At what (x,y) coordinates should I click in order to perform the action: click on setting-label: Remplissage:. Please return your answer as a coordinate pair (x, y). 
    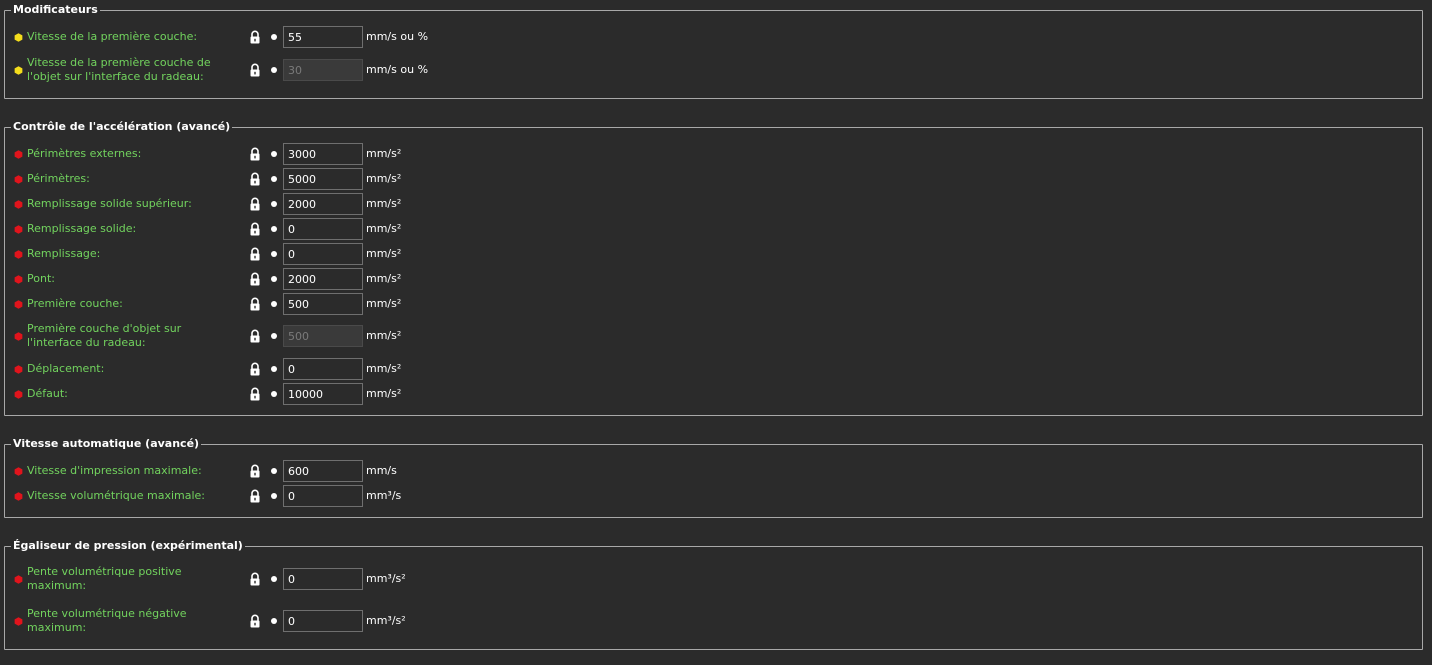
    Looking at the image, I should click on (64, 253).